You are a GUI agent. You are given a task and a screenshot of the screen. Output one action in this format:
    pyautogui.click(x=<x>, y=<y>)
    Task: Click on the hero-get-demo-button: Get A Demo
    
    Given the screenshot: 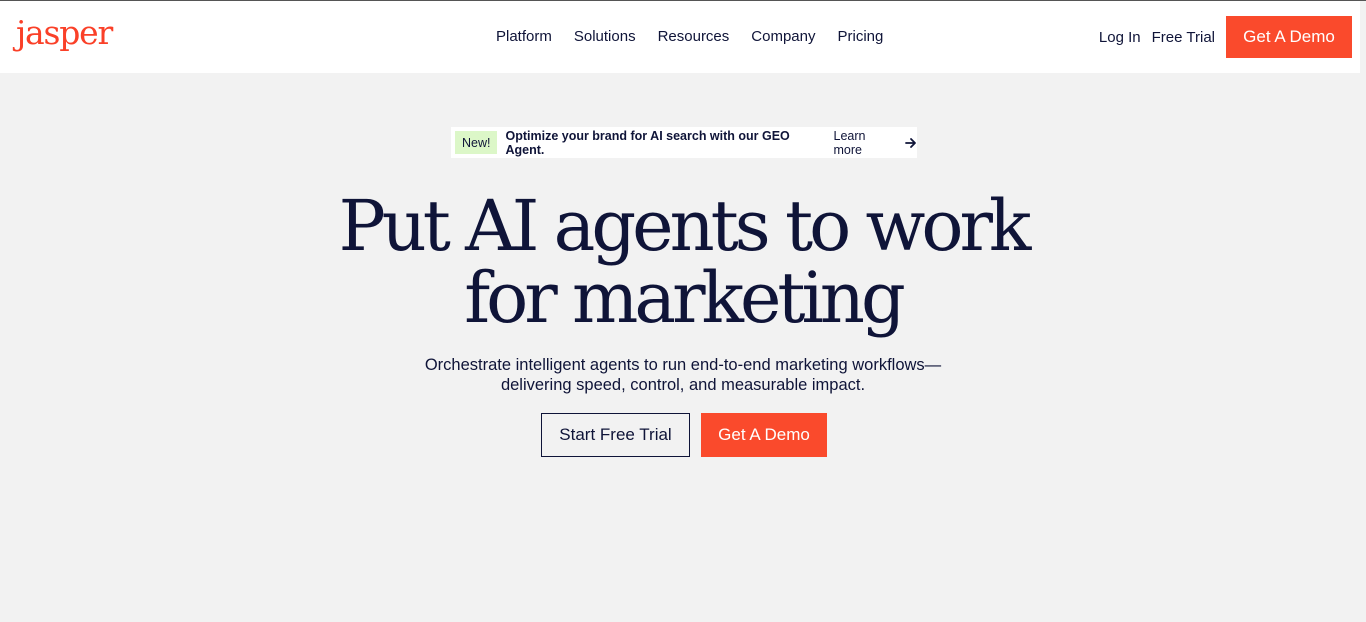 What is the action you would take?
    pyautogui.click(x=764, y=435)
    